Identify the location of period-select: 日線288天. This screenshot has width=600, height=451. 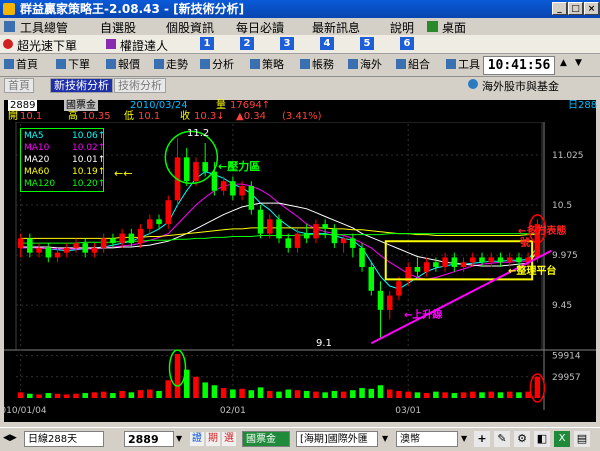
(64, 439).